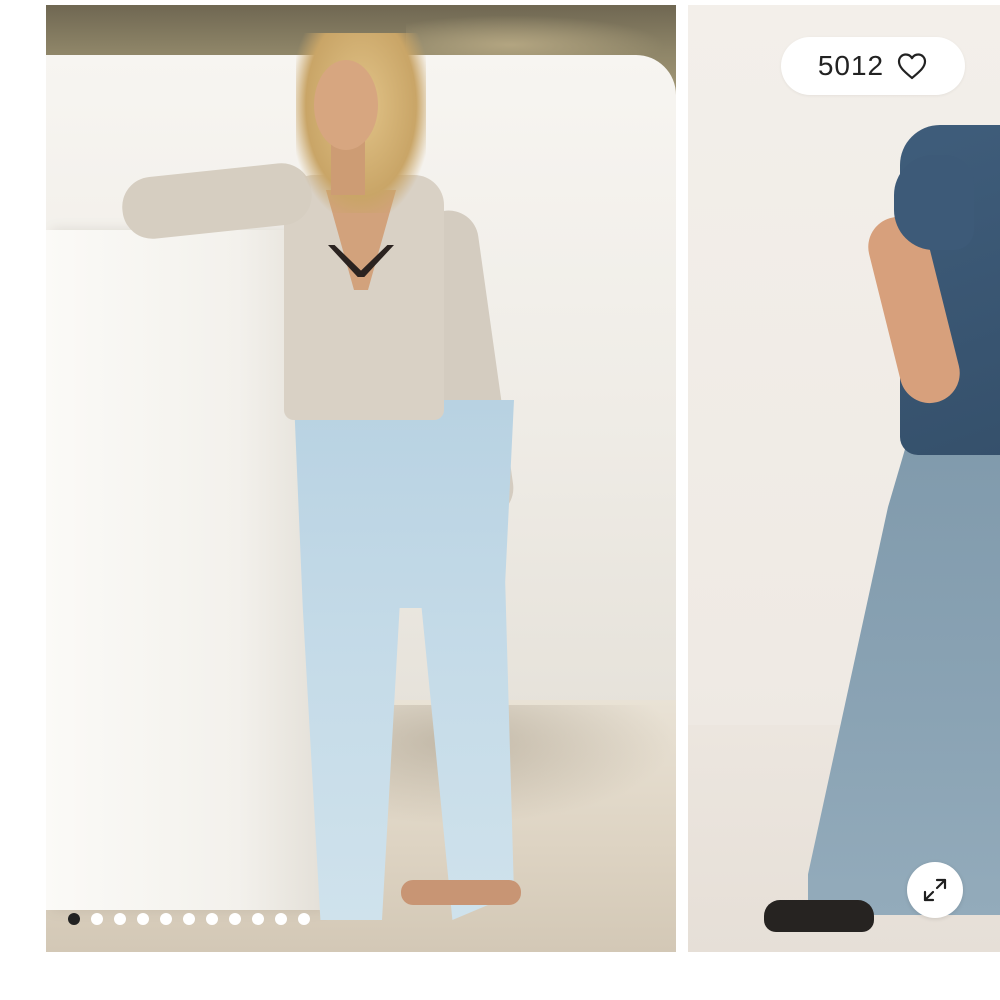  I want to click on black-sandal, so click(819, 916).